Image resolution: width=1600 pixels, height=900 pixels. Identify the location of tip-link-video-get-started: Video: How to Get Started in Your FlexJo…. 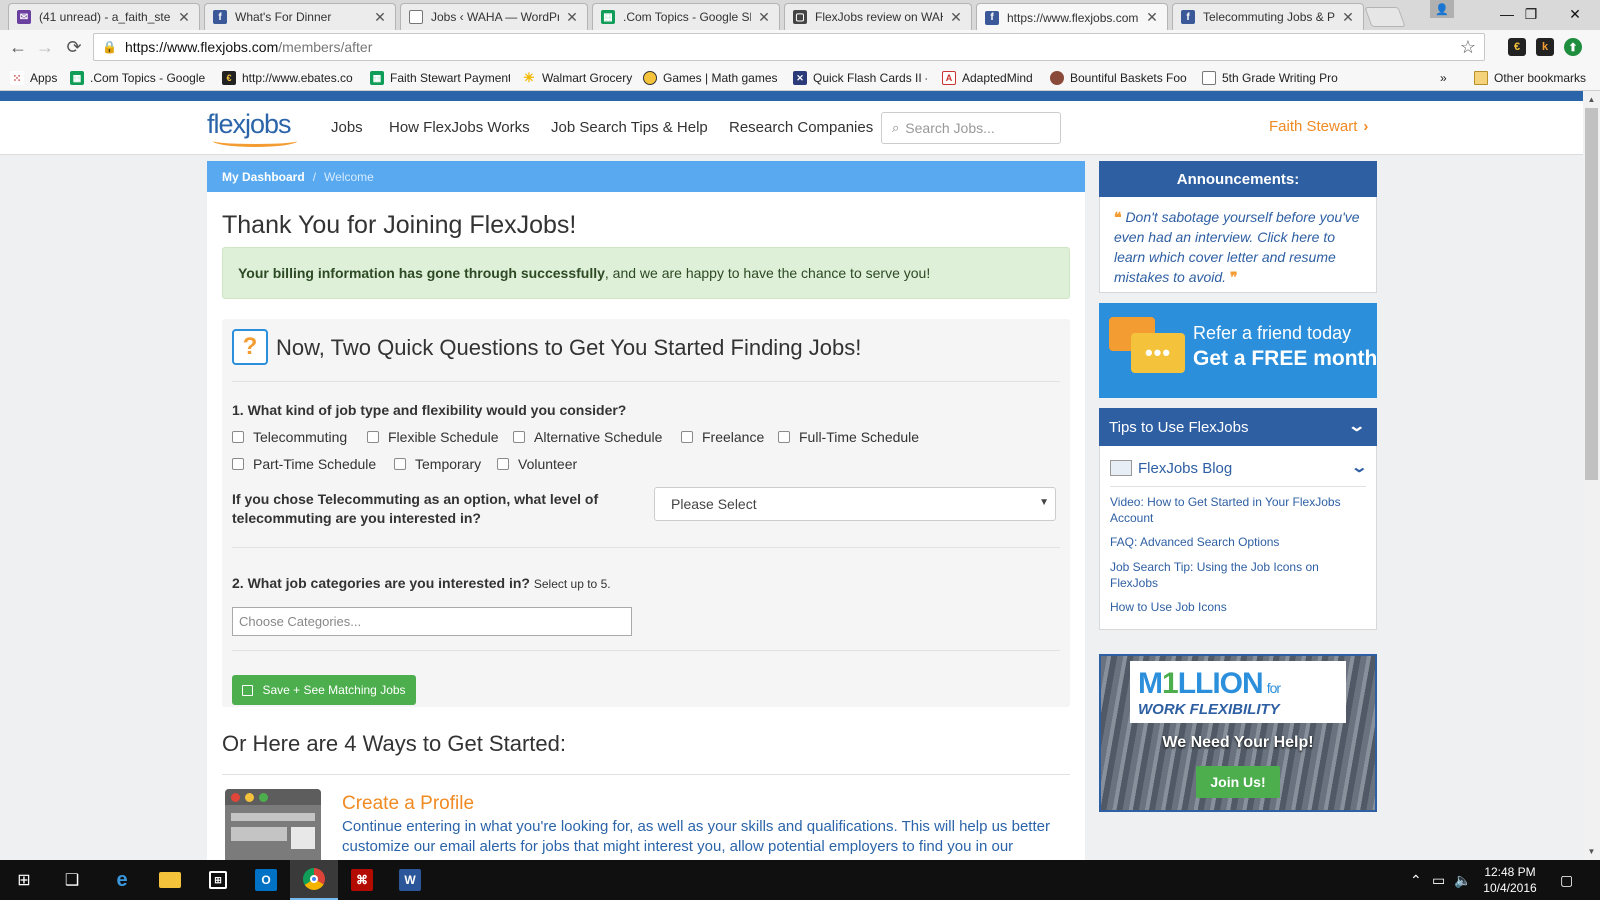
(1238, 510).